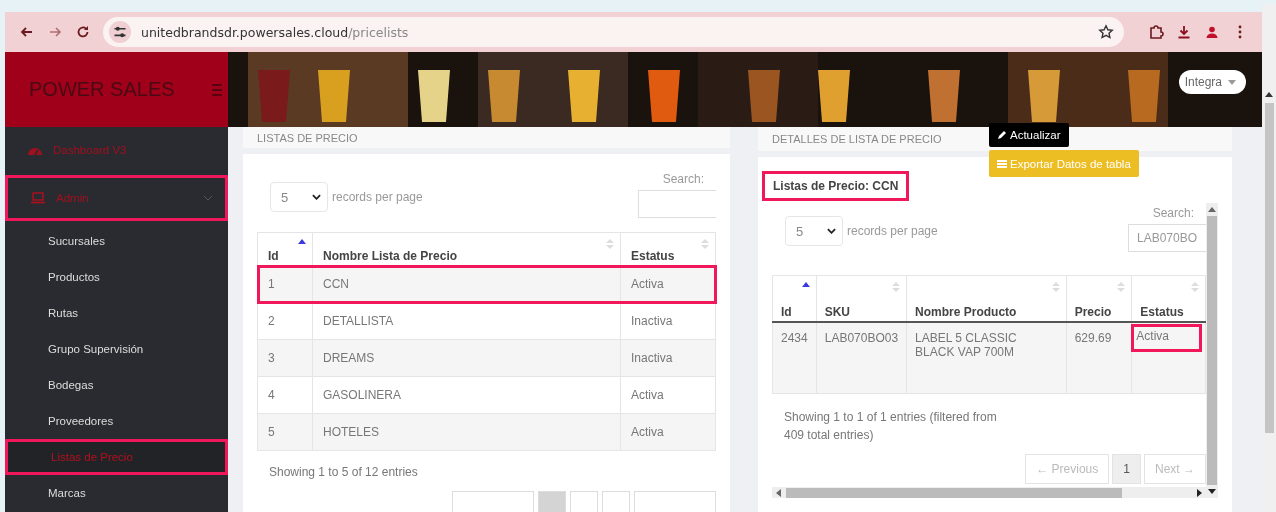 The image size is (1276, 512). I want to click on table-row: 4 GASOLINERA Activa, so click(486, 395).